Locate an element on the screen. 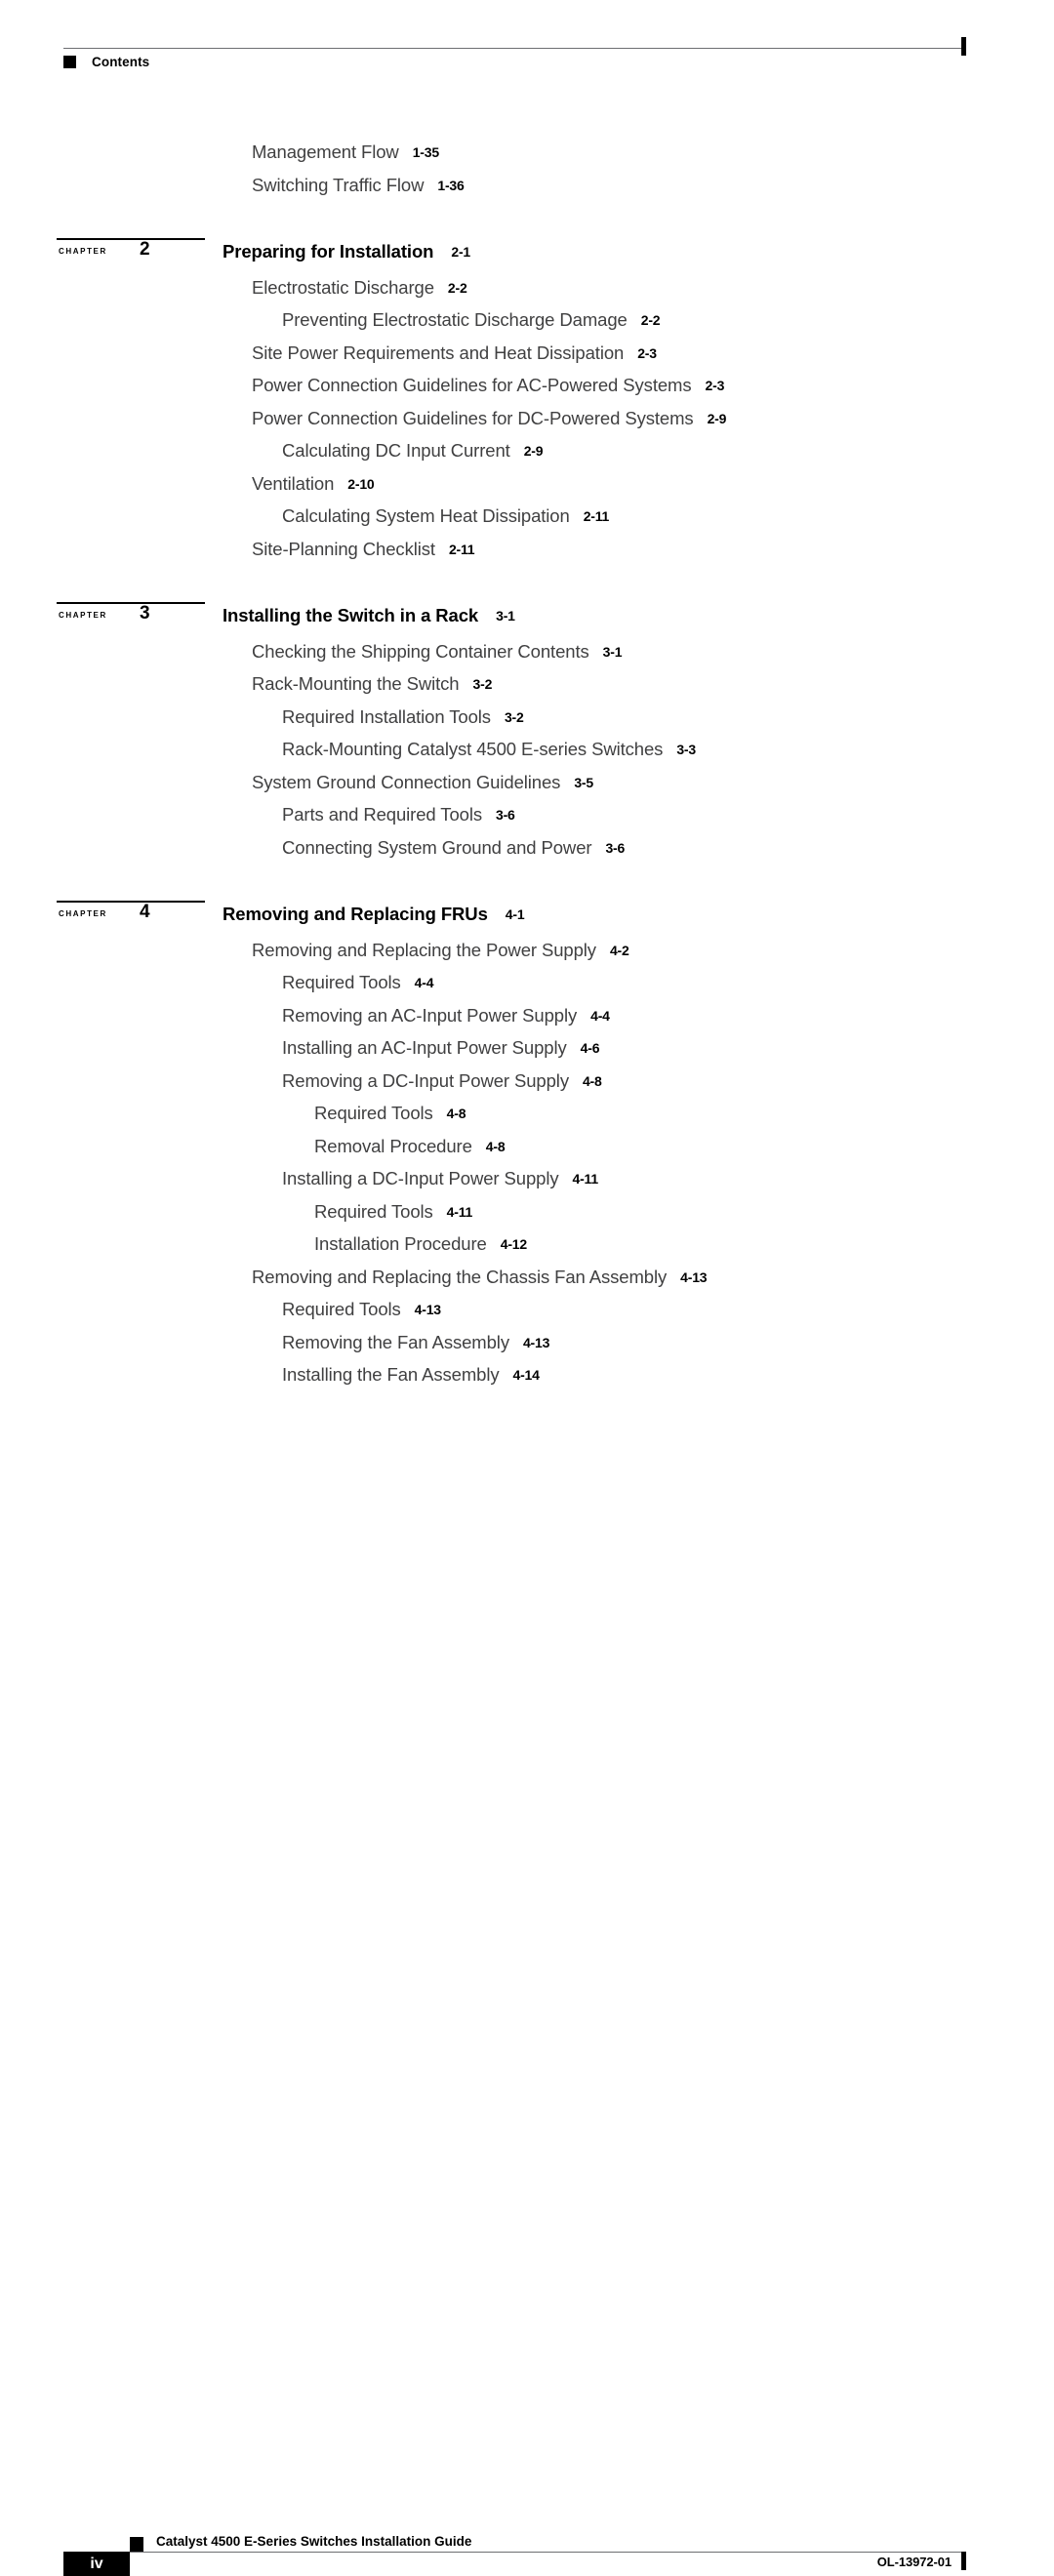 Image resolution: width=1054 pixels, height=2576 pixels. toc-entry: Electrostatic Discharge 2-2 is located at coordinates (527, 288).